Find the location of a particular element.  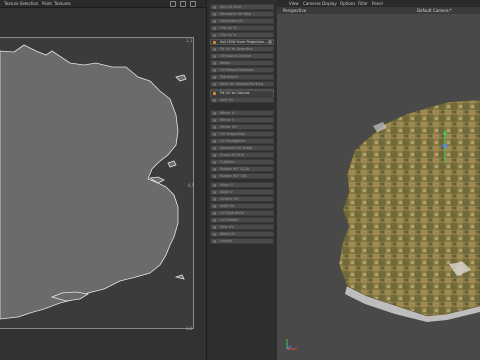

command-button: UV Flatten is located at coordinates (242, 220).